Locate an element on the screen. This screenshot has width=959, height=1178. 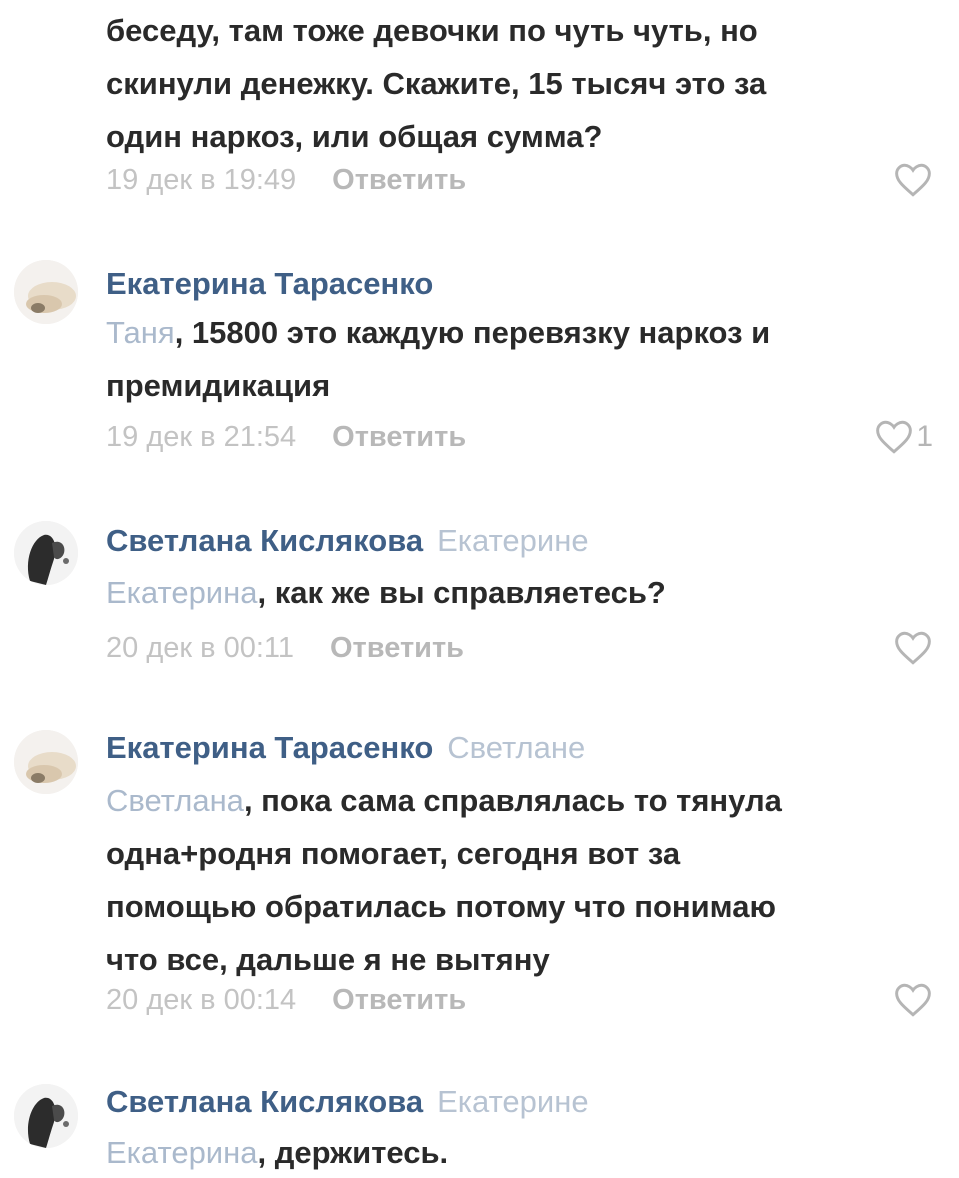
comment-meta: 20 дек в 00:14 Ответить is located at coordinates (286, 1000).